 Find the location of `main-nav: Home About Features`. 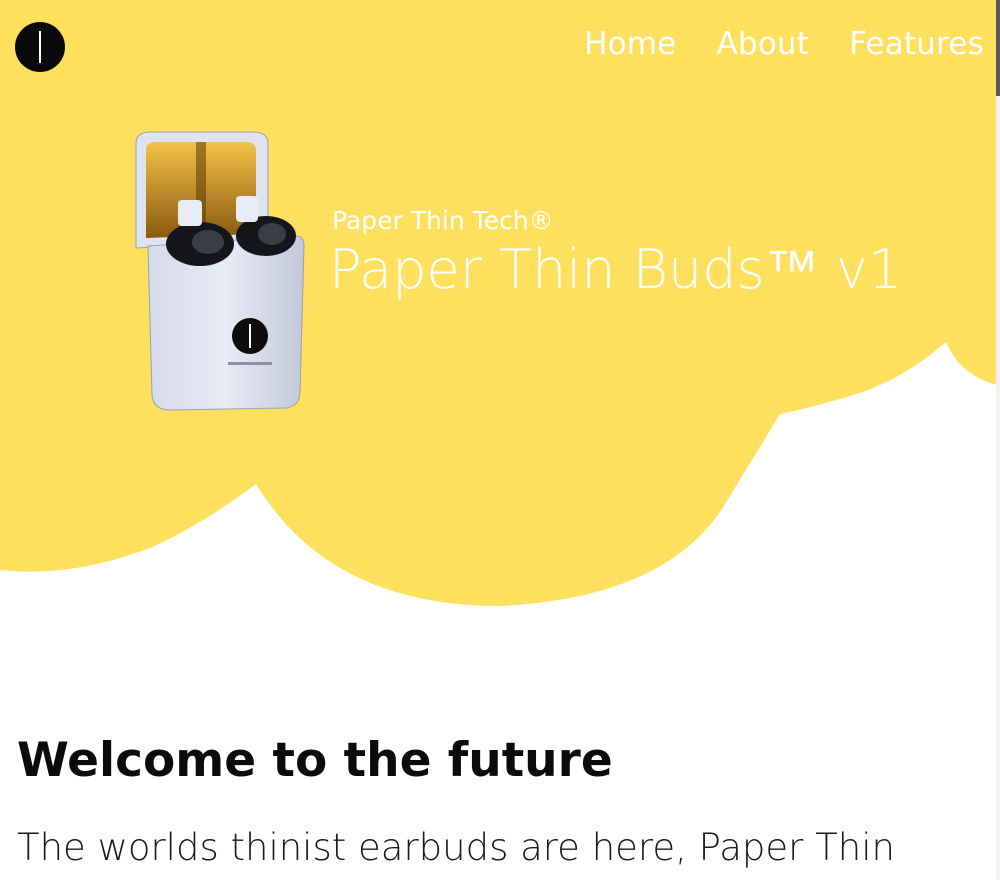

main-nav: Home About Features is located at coordinates (784, 44).